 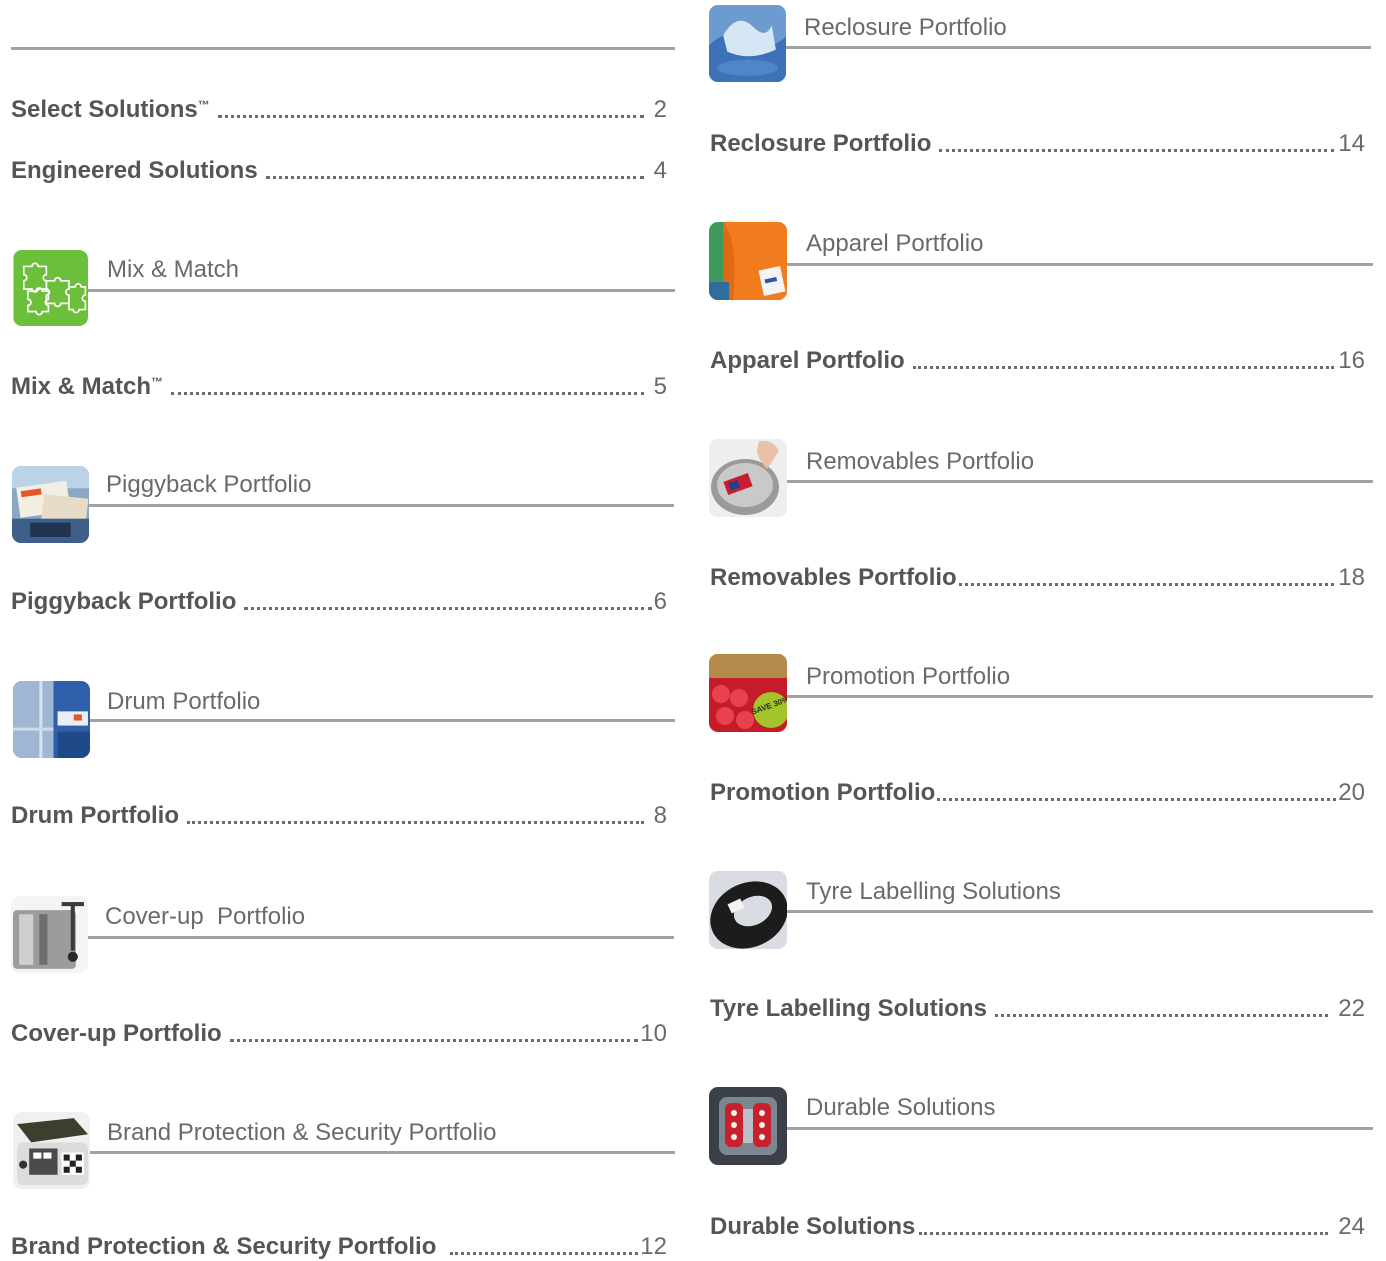 What do you see at coordinates (1037, 1008) in the screenshot?
I see `toc-entry-tyre: Tyre Labelling Solutions 22` at bounding box center [1037, 1008].